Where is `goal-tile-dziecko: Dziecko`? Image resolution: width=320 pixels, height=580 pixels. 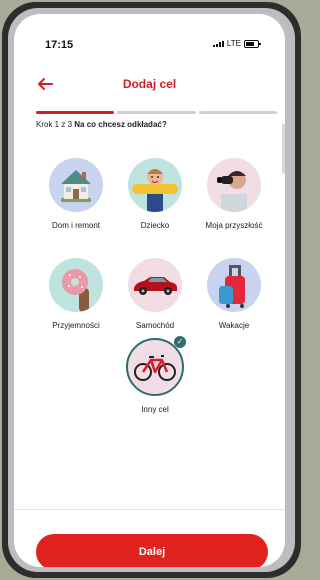 goal-tile-dziecko: Dziecko is located at coordinates (155, 194).